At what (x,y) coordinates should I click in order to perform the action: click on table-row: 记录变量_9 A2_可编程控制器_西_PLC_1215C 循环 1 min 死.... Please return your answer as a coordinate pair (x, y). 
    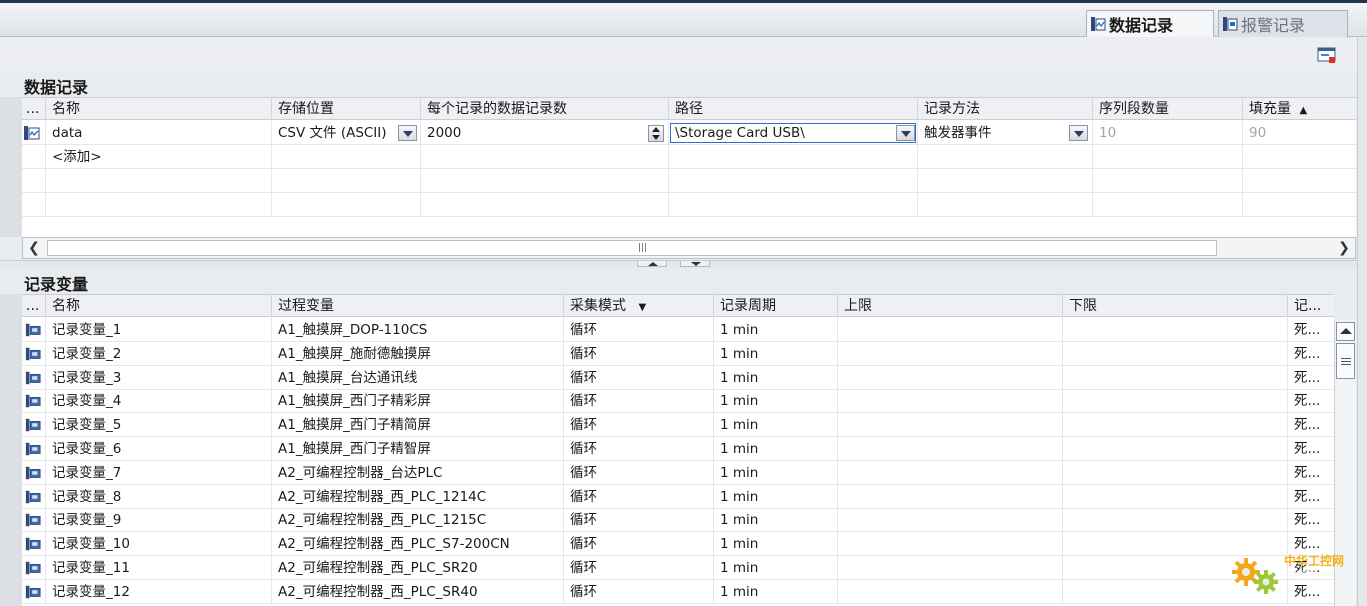
    Looking at the image, I should click on (678, 520).